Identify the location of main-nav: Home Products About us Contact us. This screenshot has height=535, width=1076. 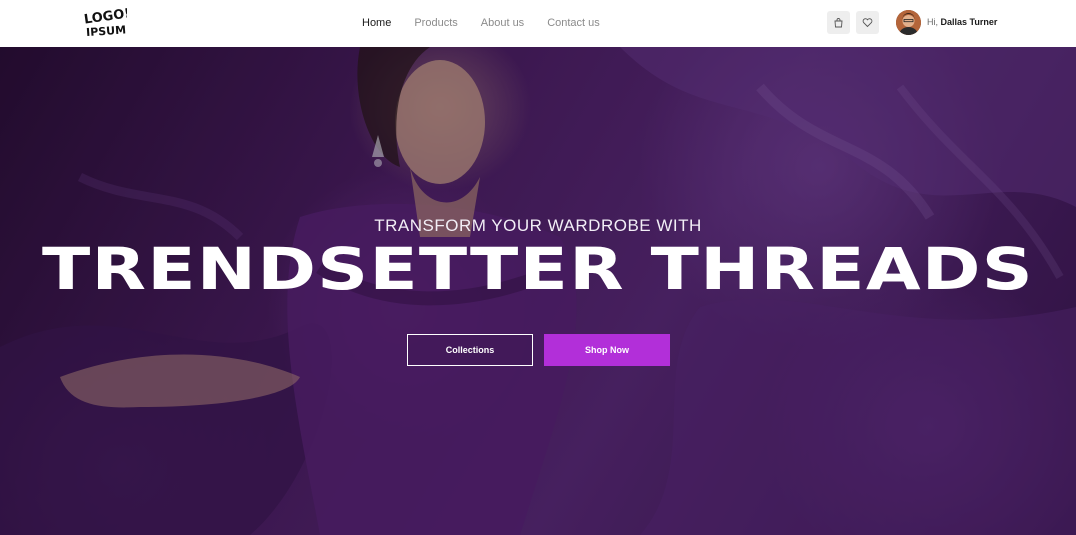
(481, 23).